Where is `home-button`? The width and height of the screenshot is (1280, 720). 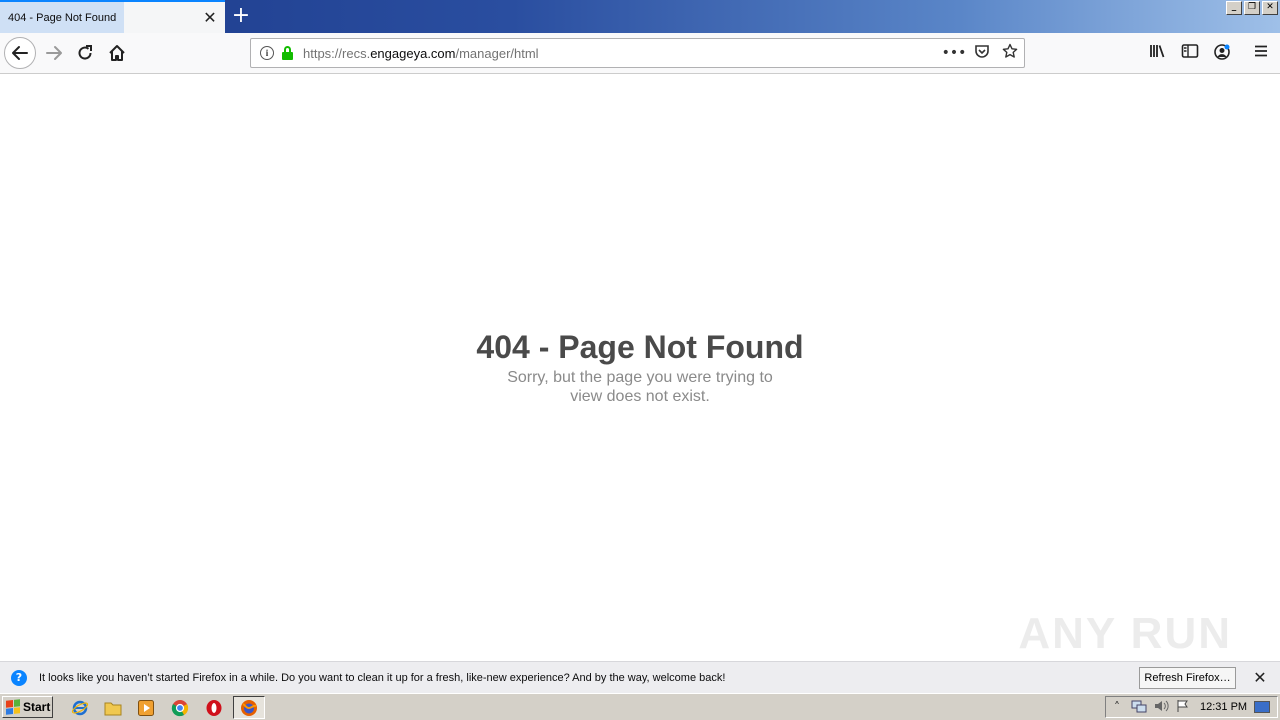
home-button is located at coordinates (117, 53).